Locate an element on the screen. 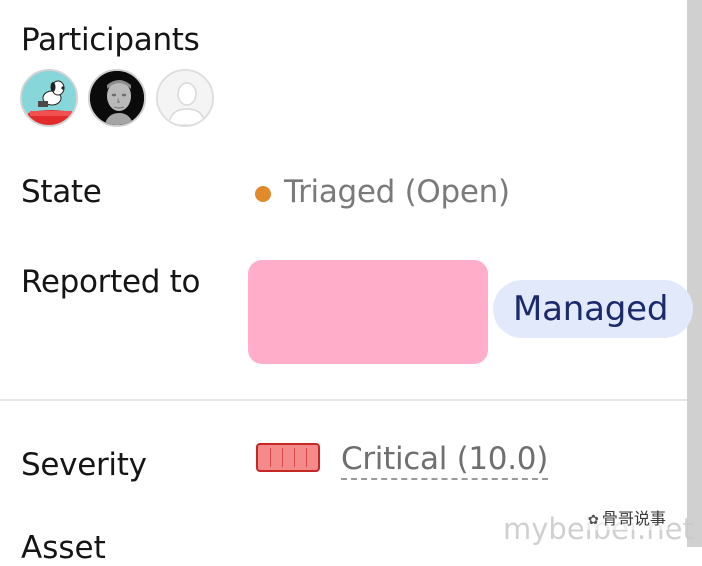  participants-label: Participants is located at coordinates (110, 40).